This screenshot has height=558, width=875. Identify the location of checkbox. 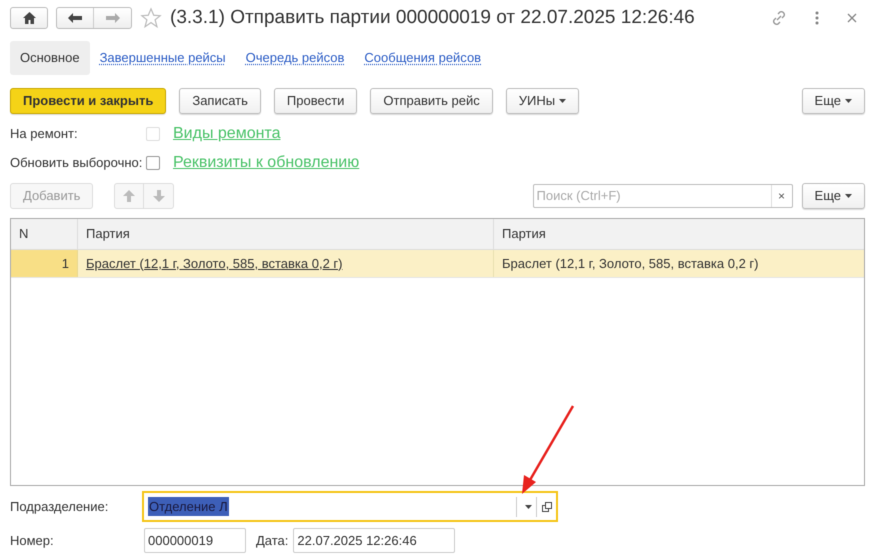
(153, 163).